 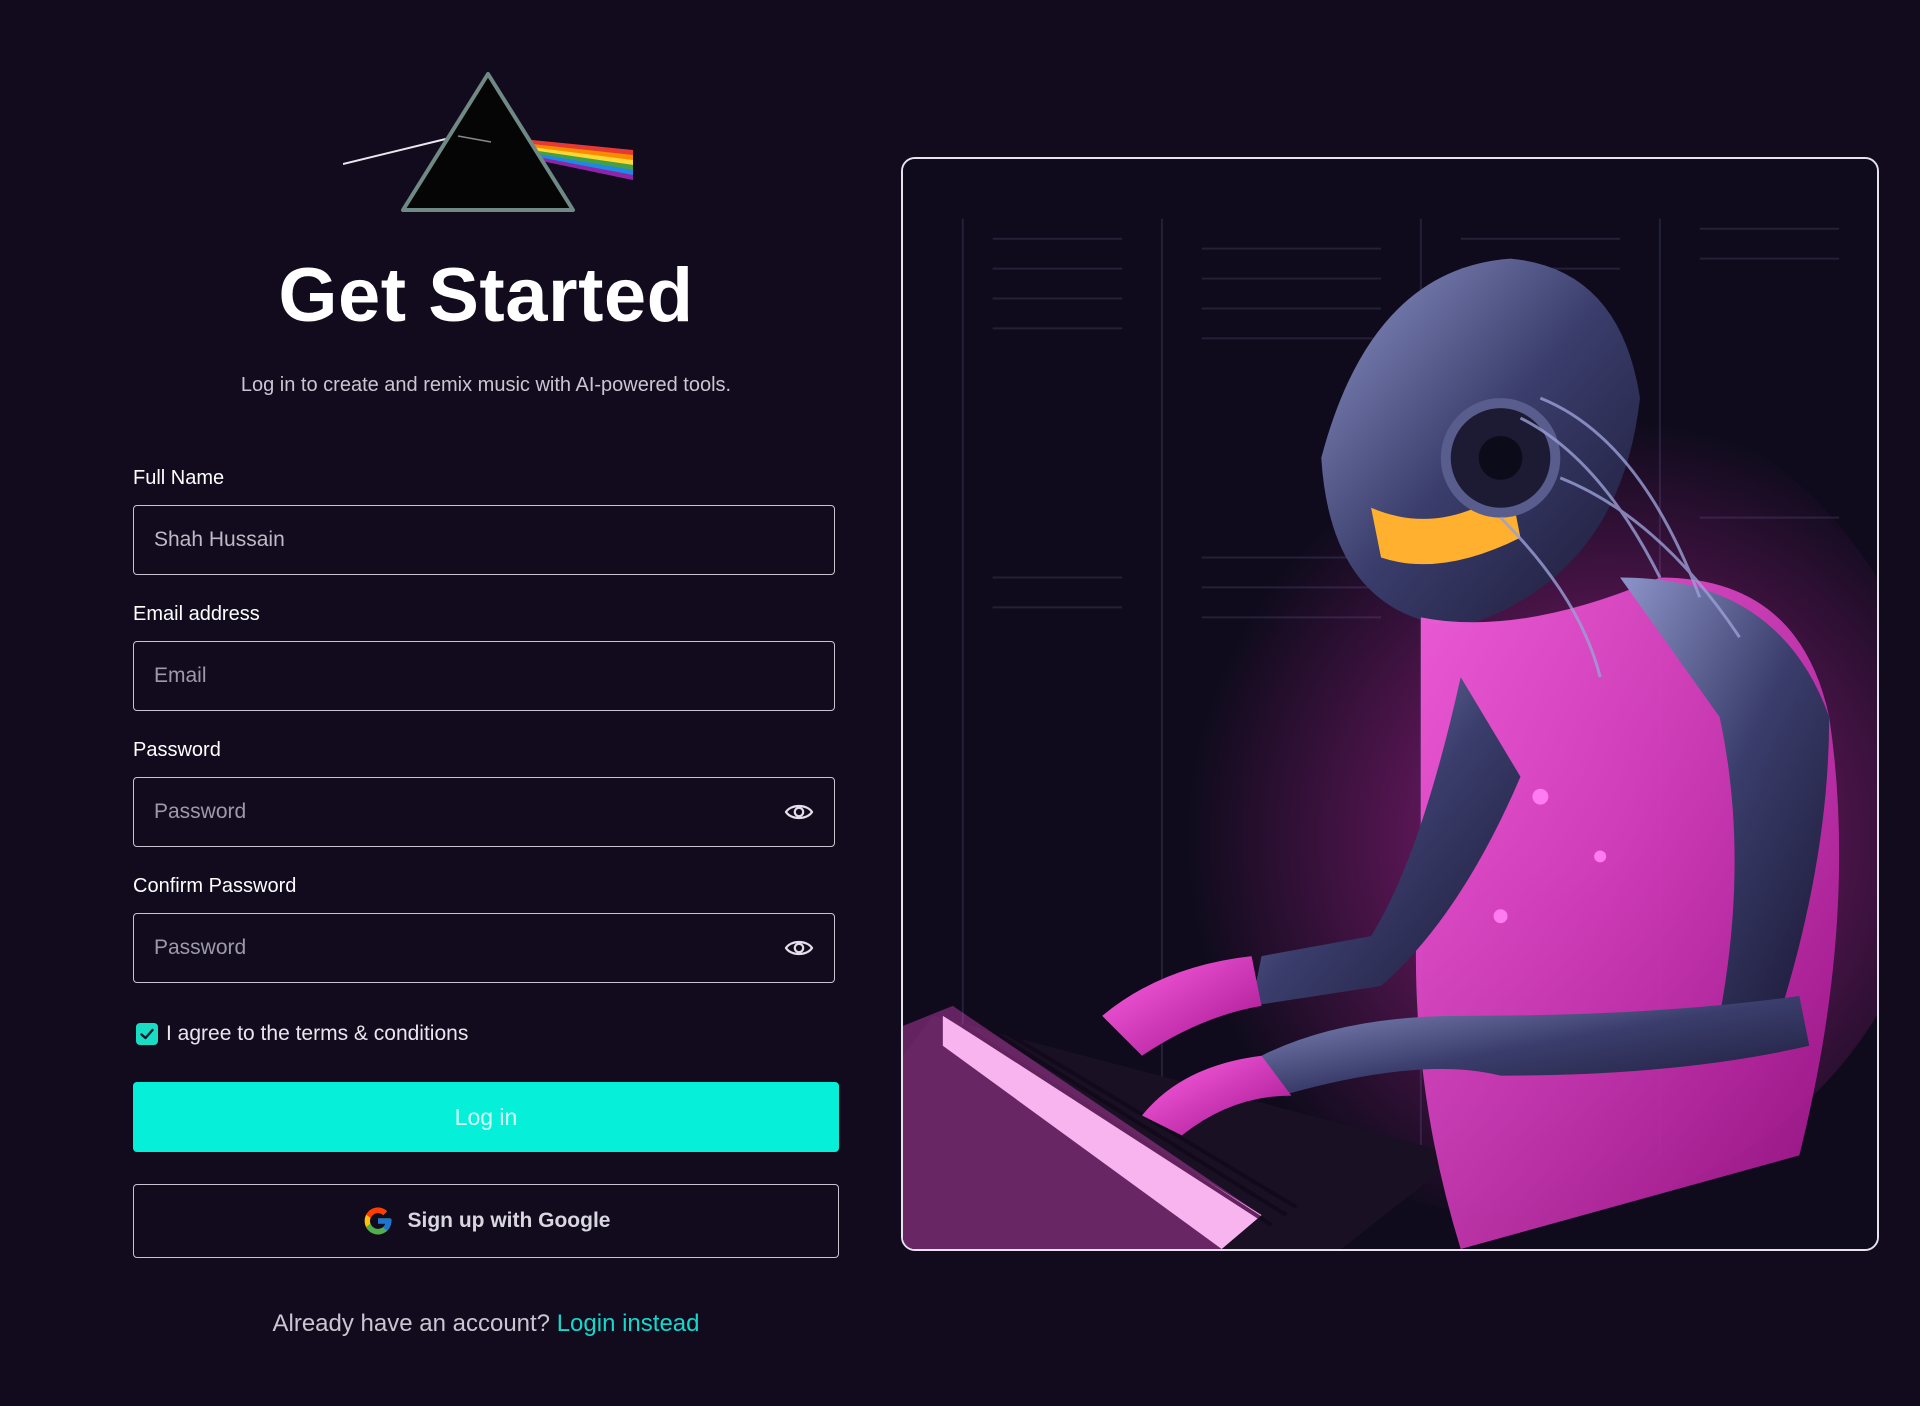 I want to click on email-field: Email, so click(x=484, y=676).